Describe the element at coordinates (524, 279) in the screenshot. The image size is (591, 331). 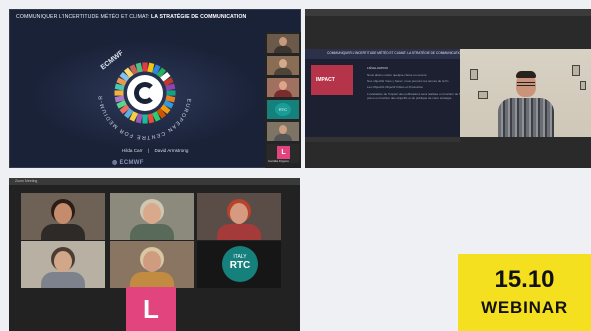
I see `badge-date: 15.10` at that location.